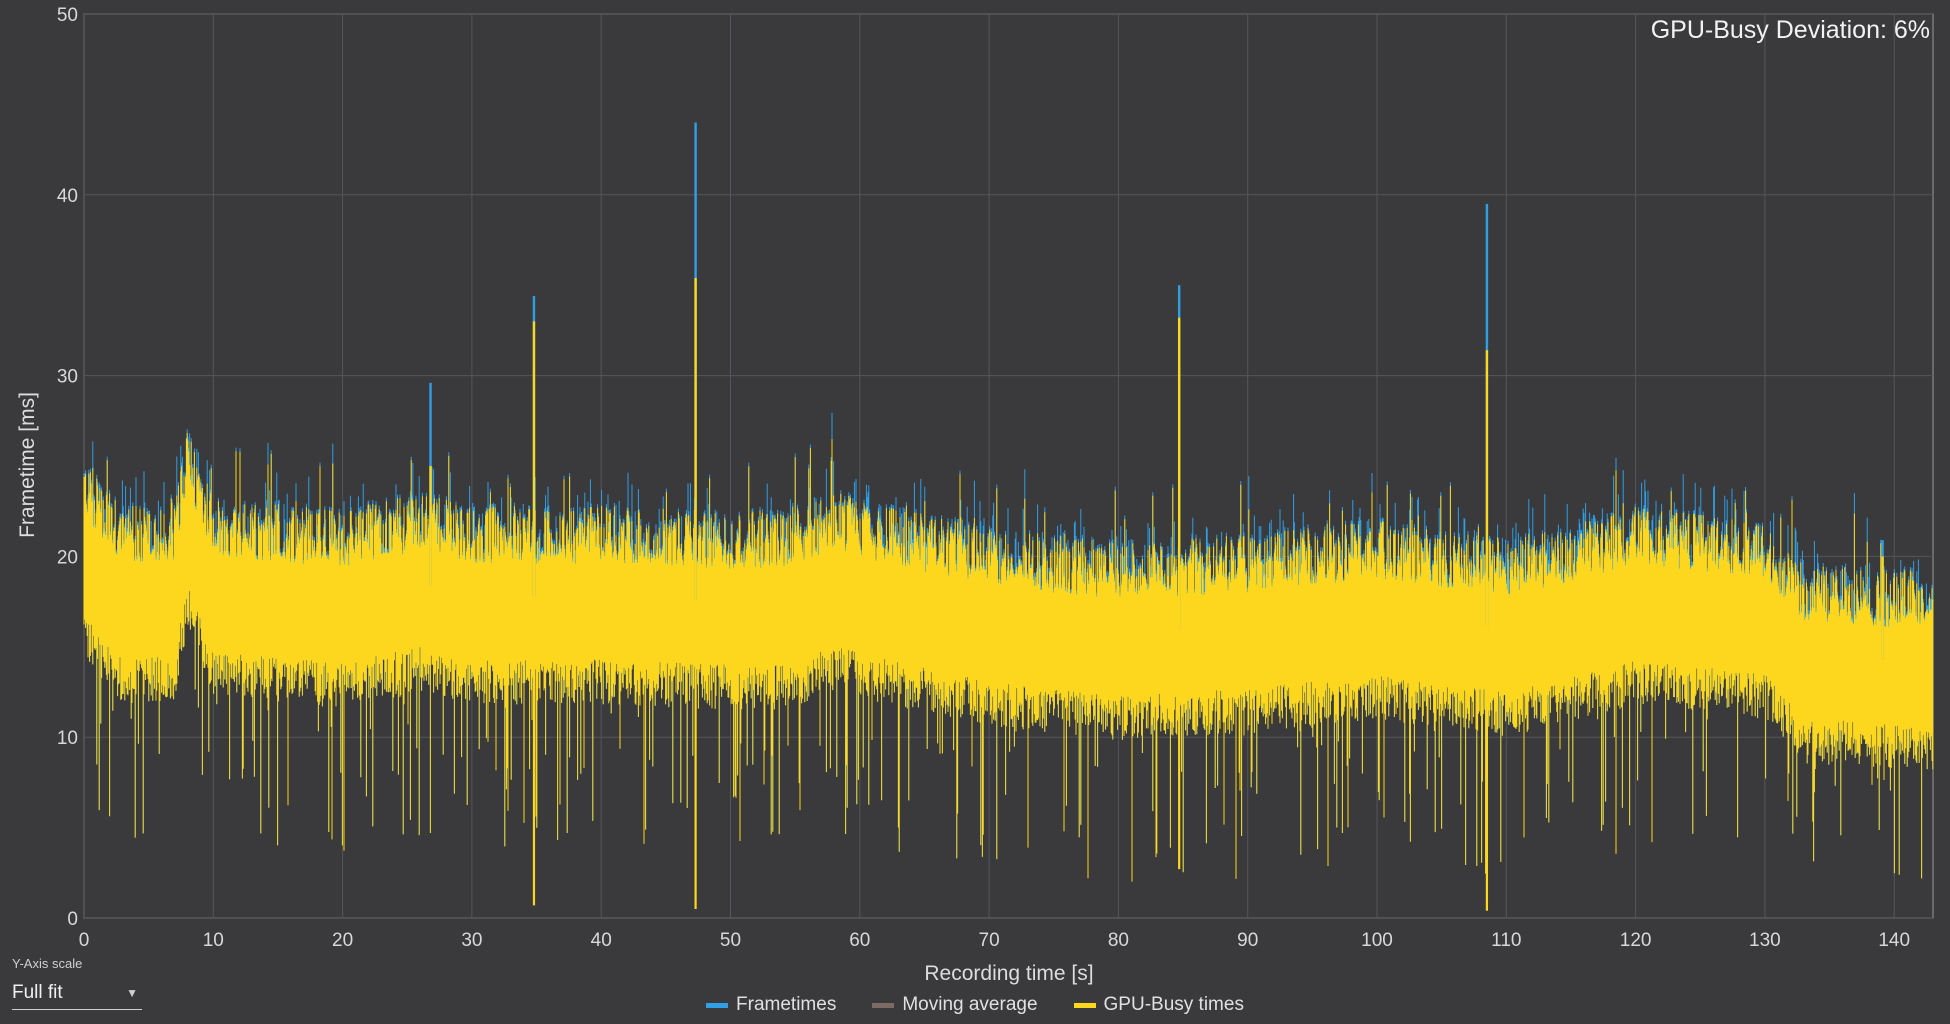 The image size is (1950, 1024). I want to click on y-tick-label: 0, so click(72, 919).